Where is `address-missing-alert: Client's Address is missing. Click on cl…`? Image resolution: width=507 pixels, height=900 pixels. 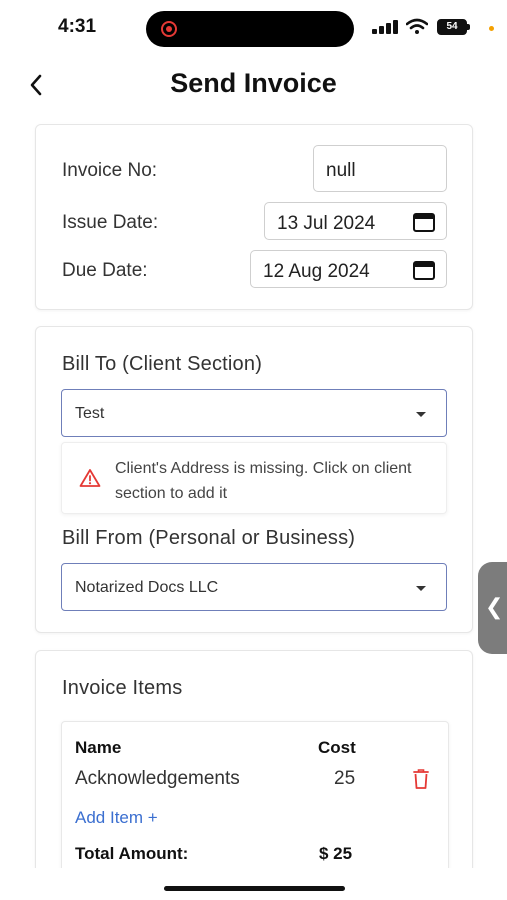
address-missing-alert: Client's Address is missing. Click on cl… is located at coordinates (254, 478).